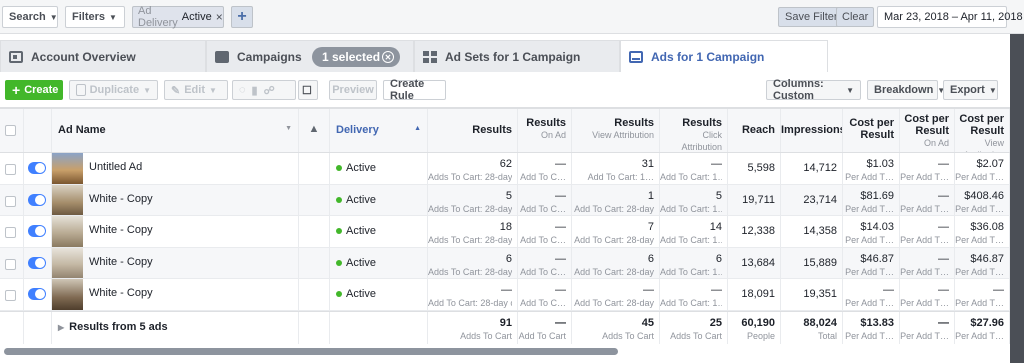 This screenshot has width=1024, height=363. I want to click on comment-button: ☐, so click(308, 90).